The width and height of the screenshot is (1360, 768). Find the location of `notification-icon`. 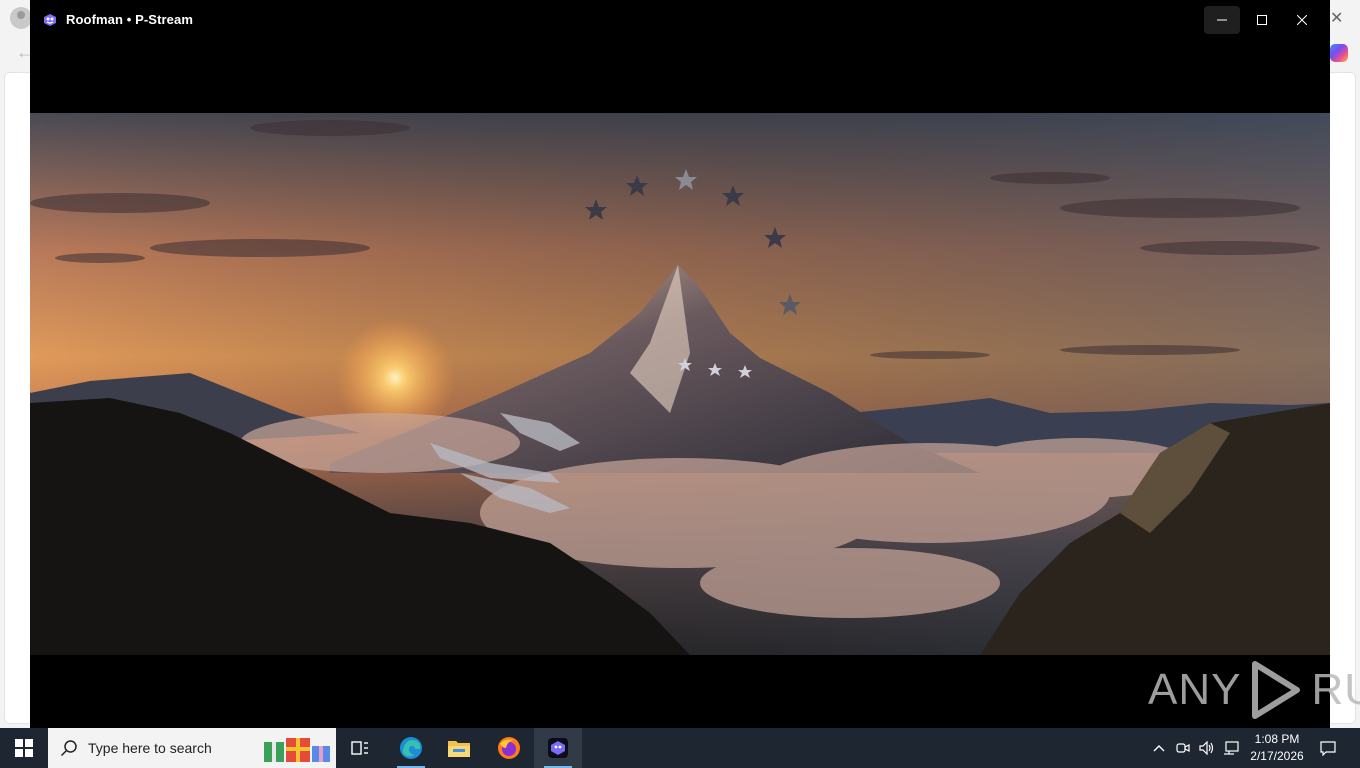

notification-icon is located at coordinates (1328, 748).